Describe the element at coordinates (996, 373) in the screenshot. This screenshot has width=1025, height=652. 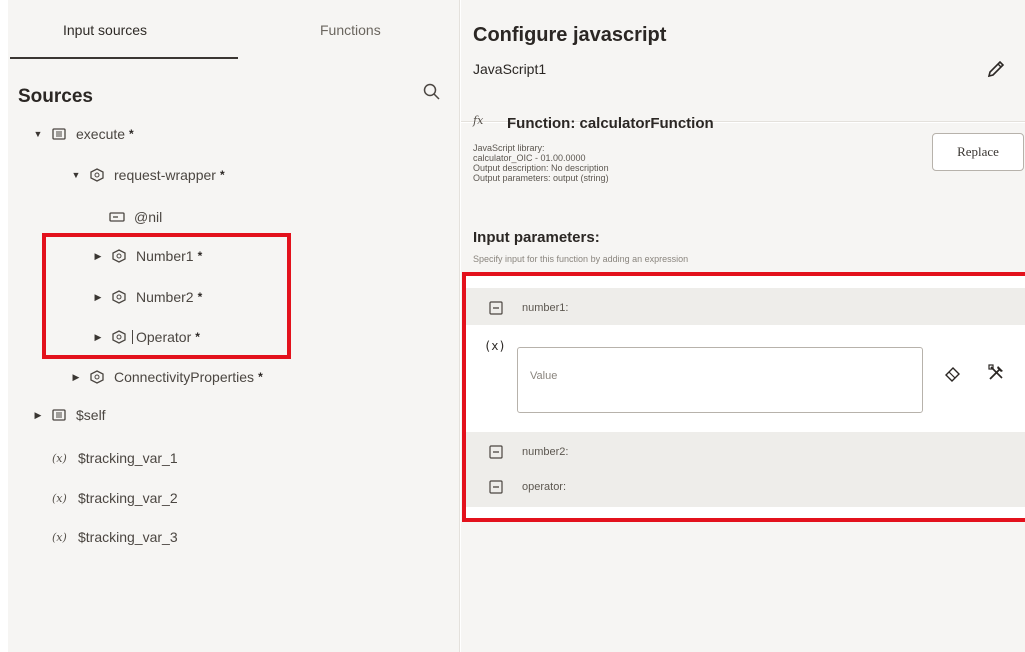
I see `tools-icon` at that location.